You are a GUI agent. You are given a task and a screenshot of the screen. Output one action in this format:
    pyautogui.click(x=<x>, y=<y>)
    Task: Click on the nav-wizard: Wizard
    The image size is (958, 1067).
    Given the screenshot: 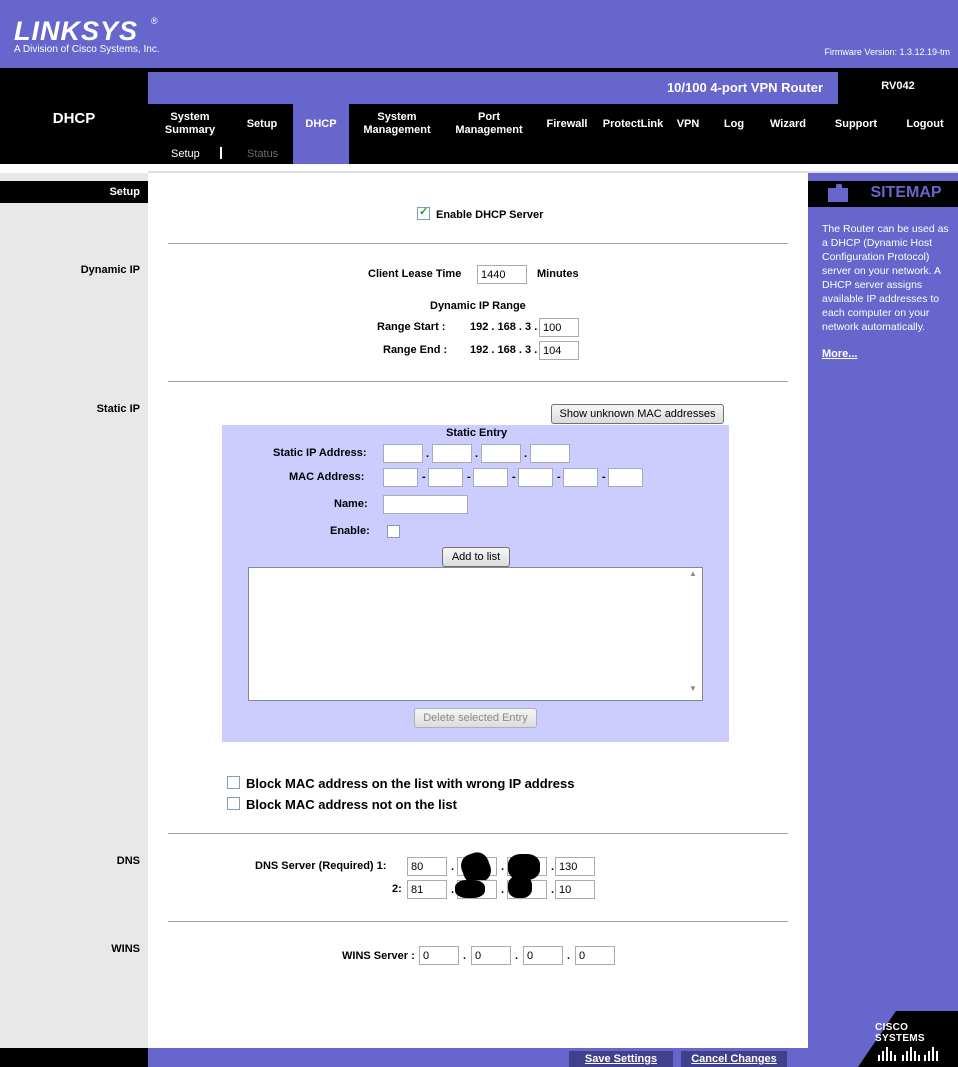 What is the action you would take?
    pyautogui.click(x=788, y=124)
    